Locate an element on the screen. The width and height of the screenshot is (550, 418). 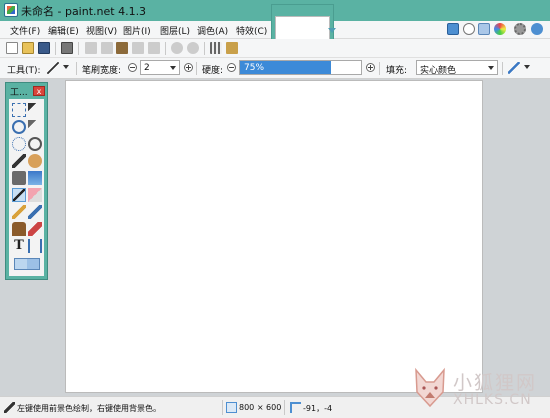
clone-stamp-icon is located at coordinates (19, 229).